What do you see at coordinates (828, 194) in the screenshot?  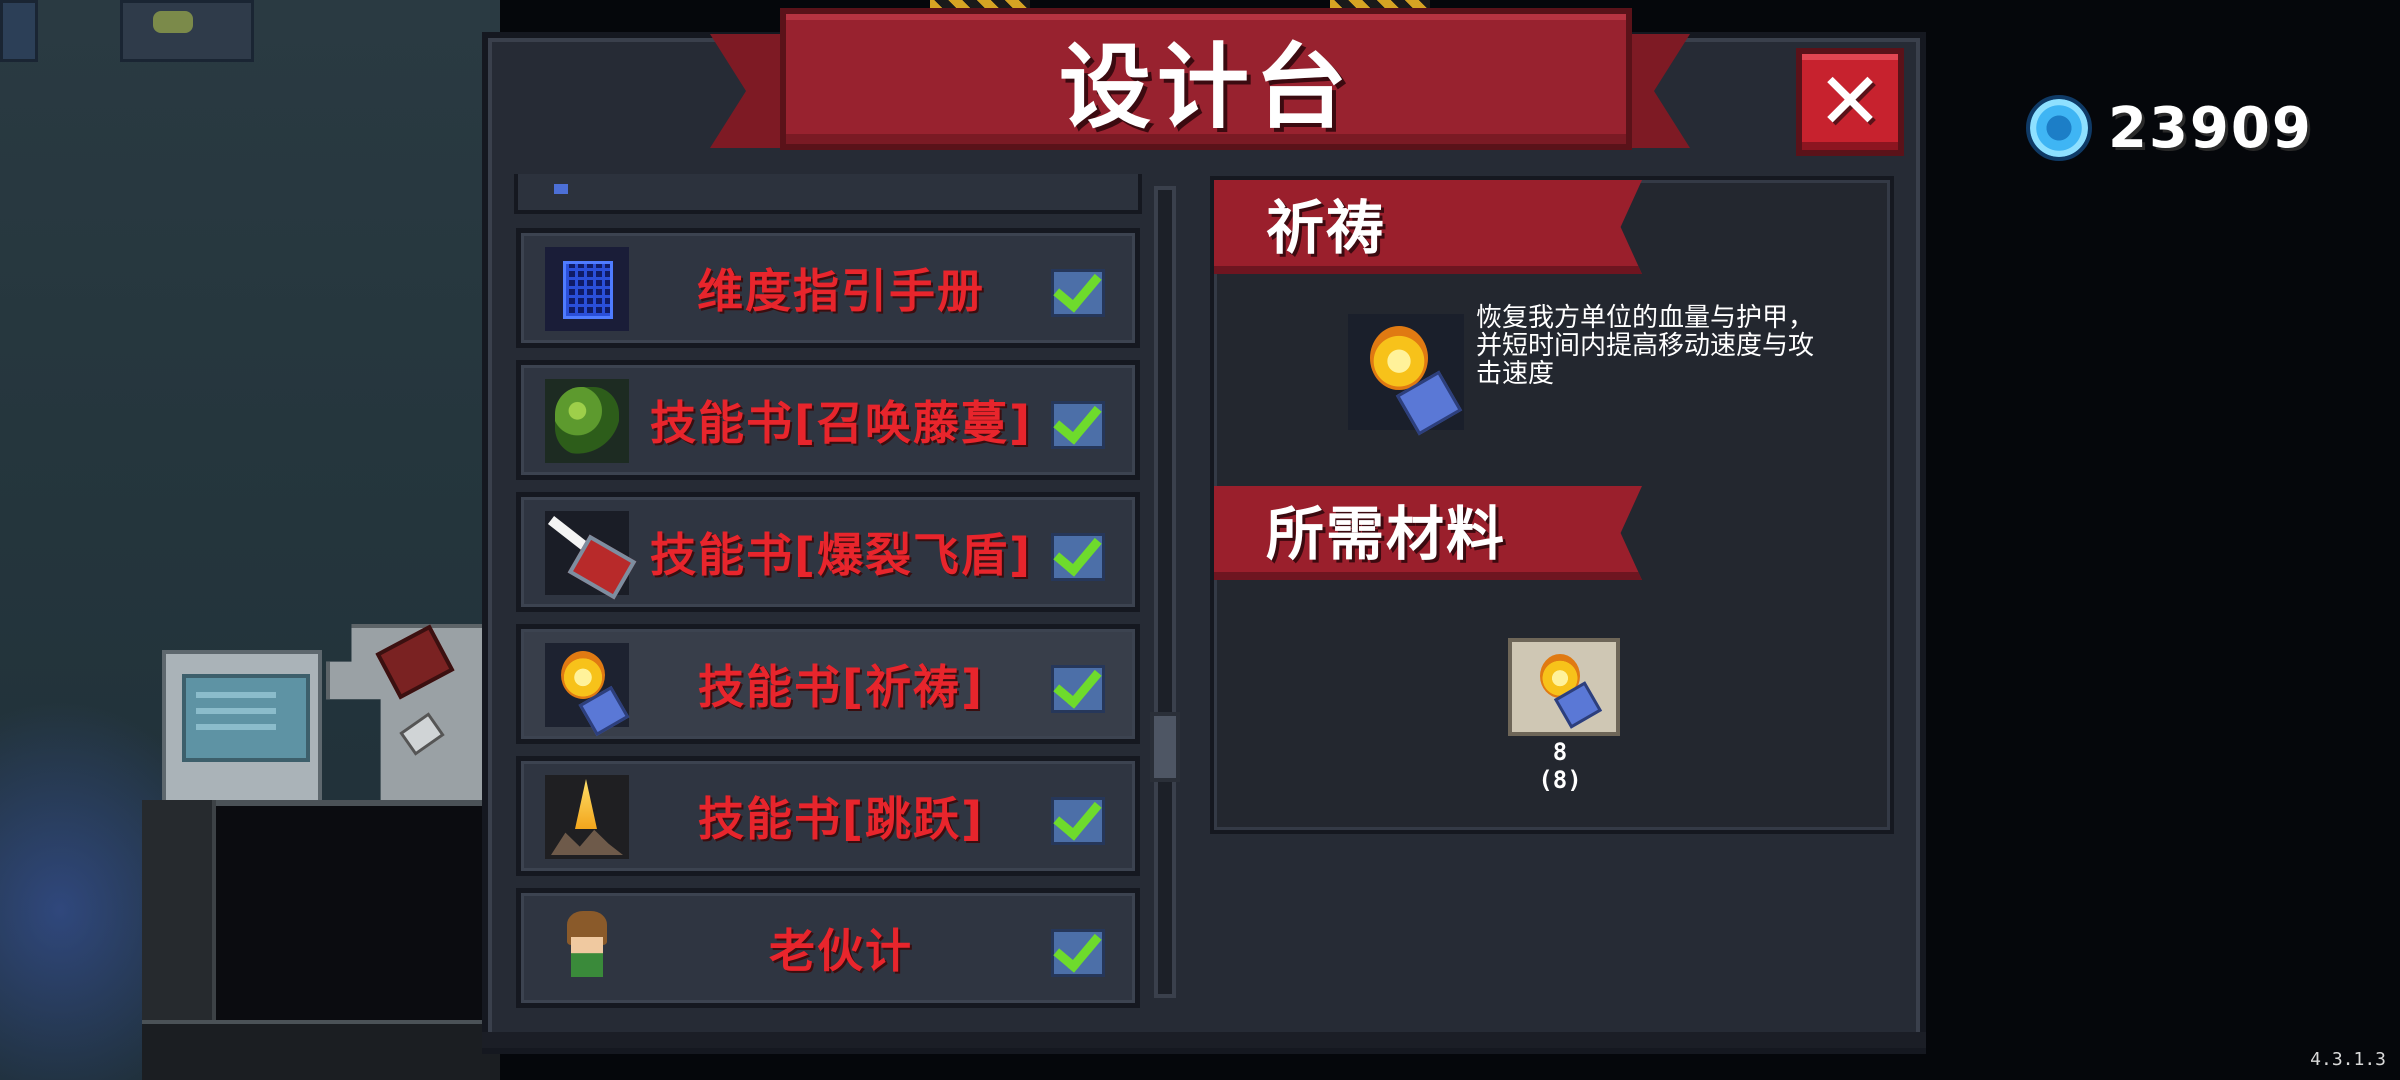 I see `list-item-partial` at bounding box center [828, 194].